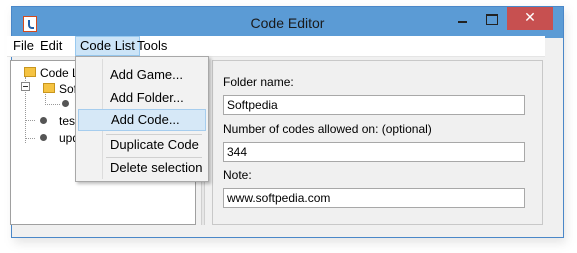  Describe the element at coordinates (107, 46) in the screenshot. I see `menu-code-list: Code List` at that location.